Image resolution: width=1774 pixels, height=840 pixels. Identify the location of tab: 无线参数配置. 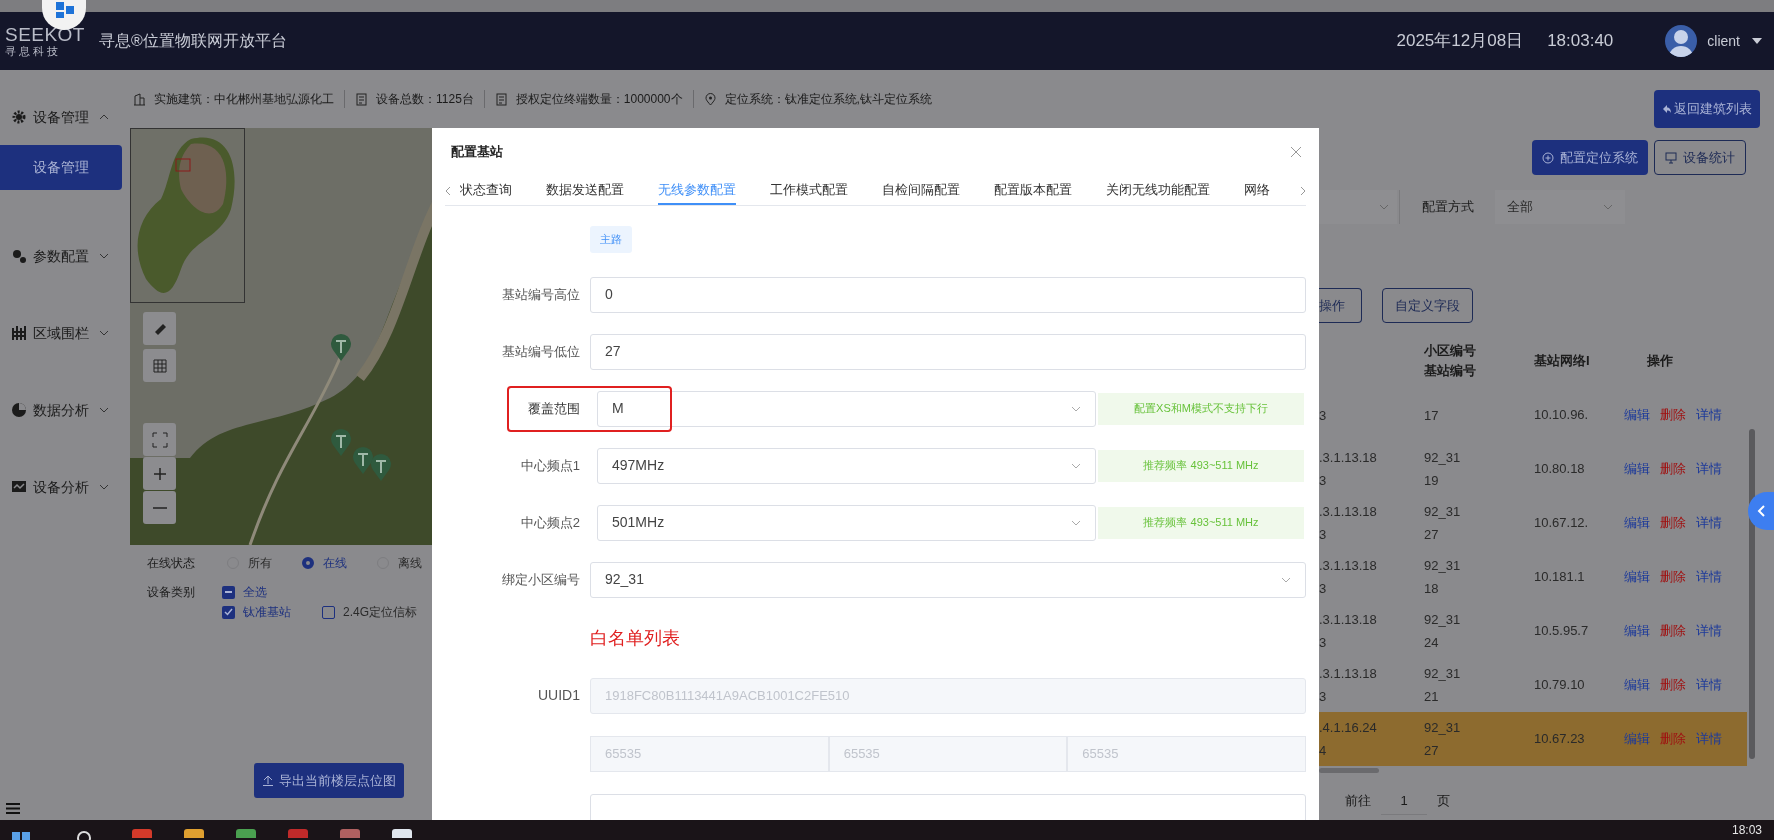
(697, 190).